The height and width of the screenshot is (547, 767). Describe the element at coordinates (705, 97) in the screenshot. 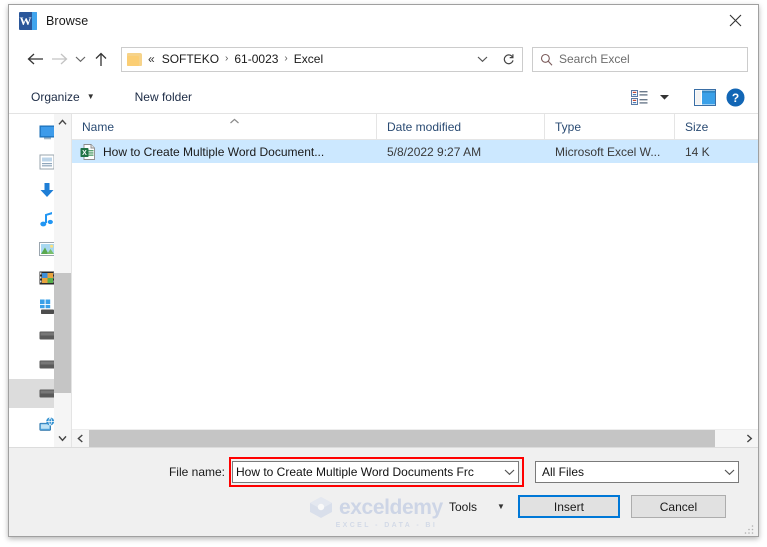

I see `preview-pane-icon` at that location.